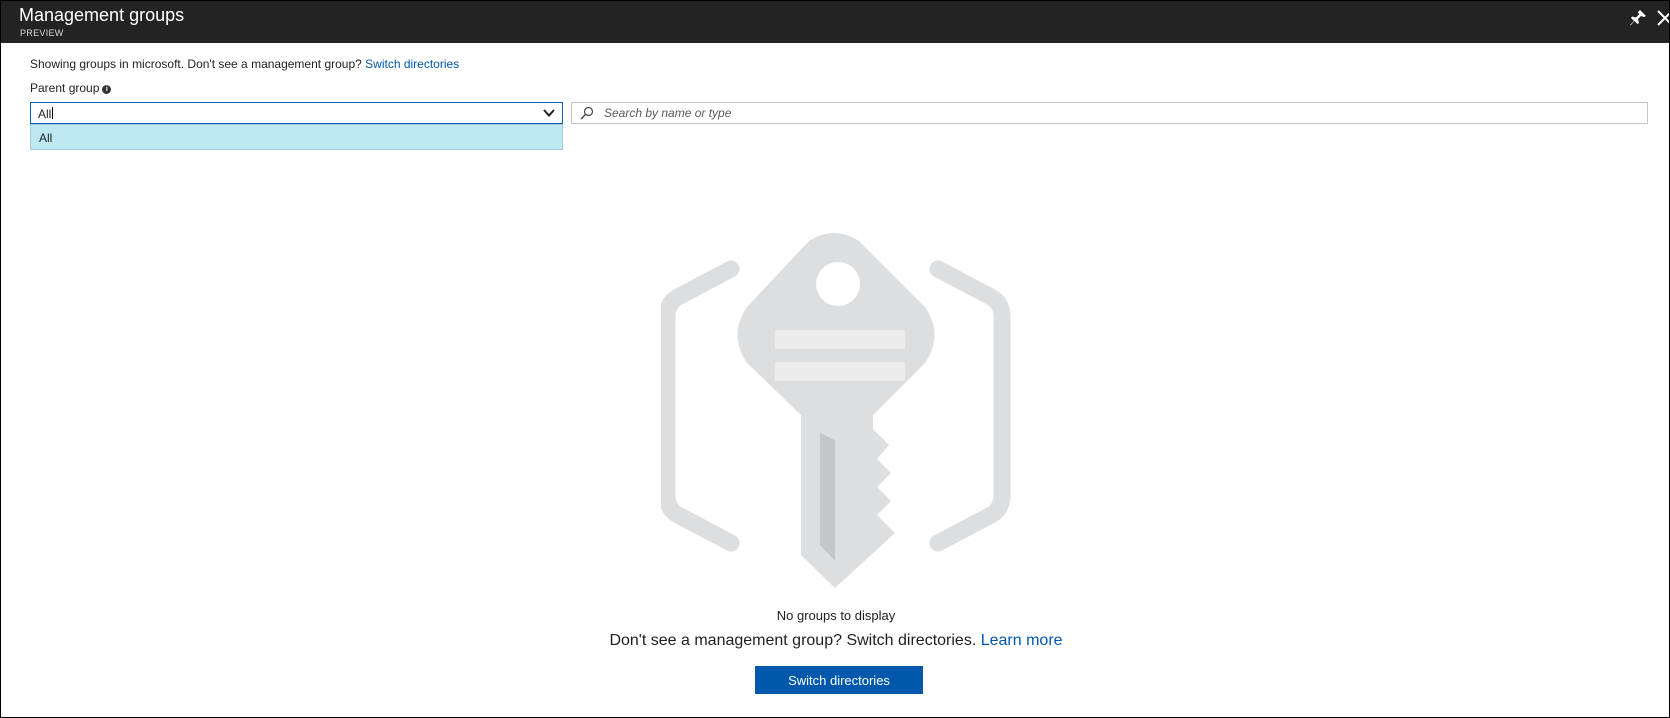 The image size is (1670, 718). What do you see at coordinates (1022, 640) in the screenshot?
I see `learn-more-link: Learn more` at bounding box center [1022, 640].